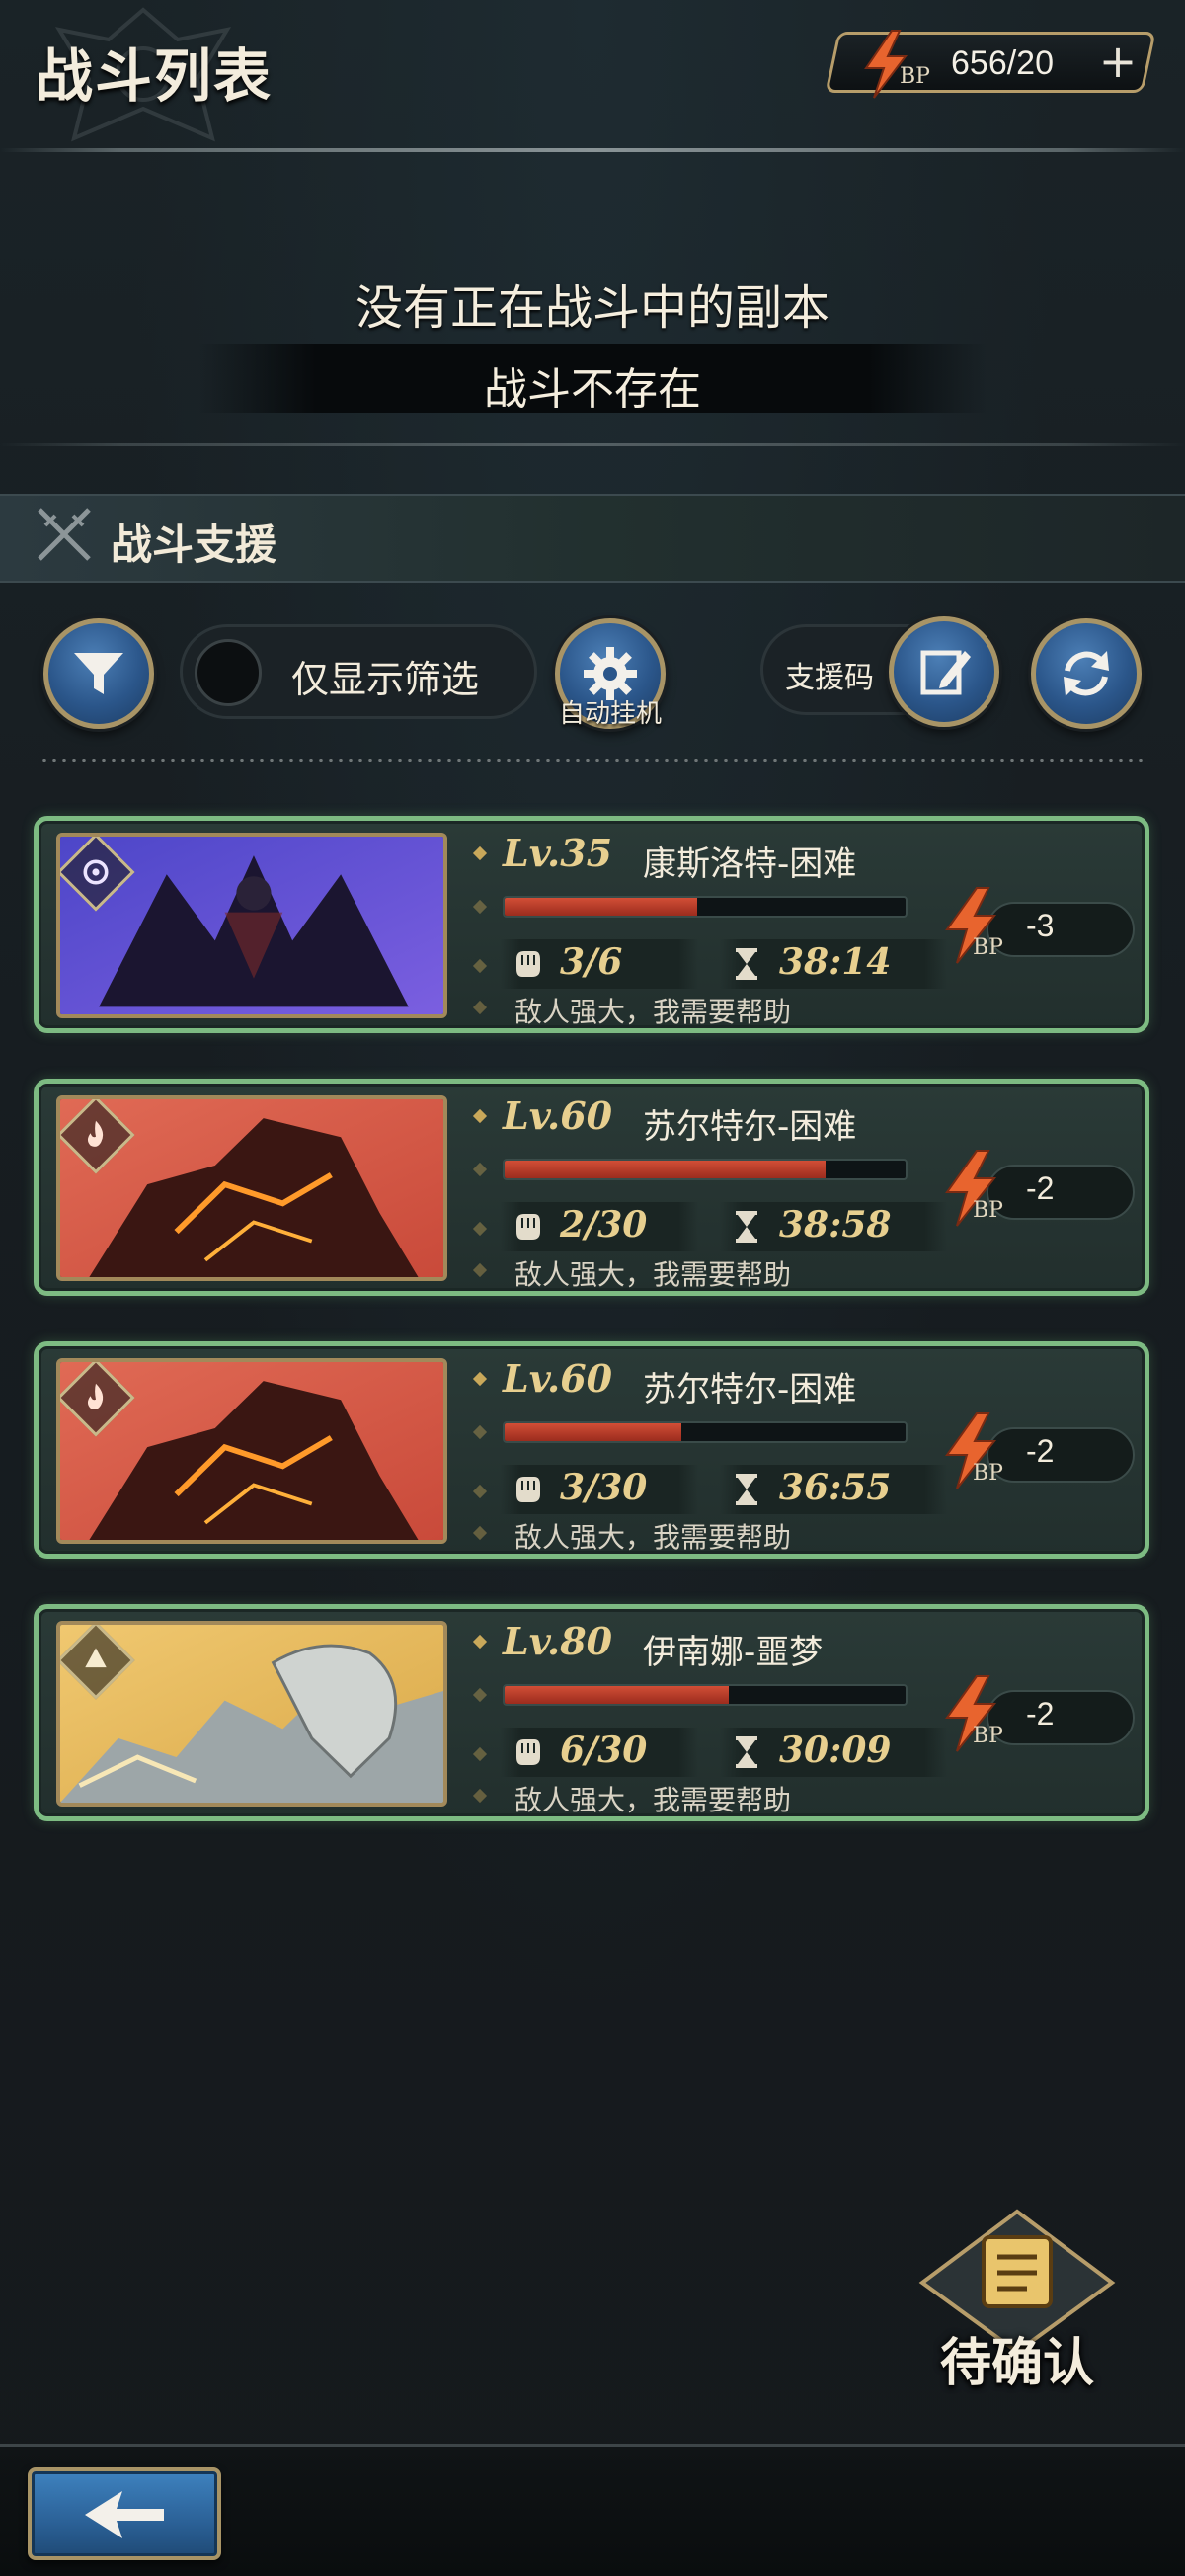 This screenshot has width=1185, height=2576. I want to click on time-left: 36:55, so click(836, 1487).